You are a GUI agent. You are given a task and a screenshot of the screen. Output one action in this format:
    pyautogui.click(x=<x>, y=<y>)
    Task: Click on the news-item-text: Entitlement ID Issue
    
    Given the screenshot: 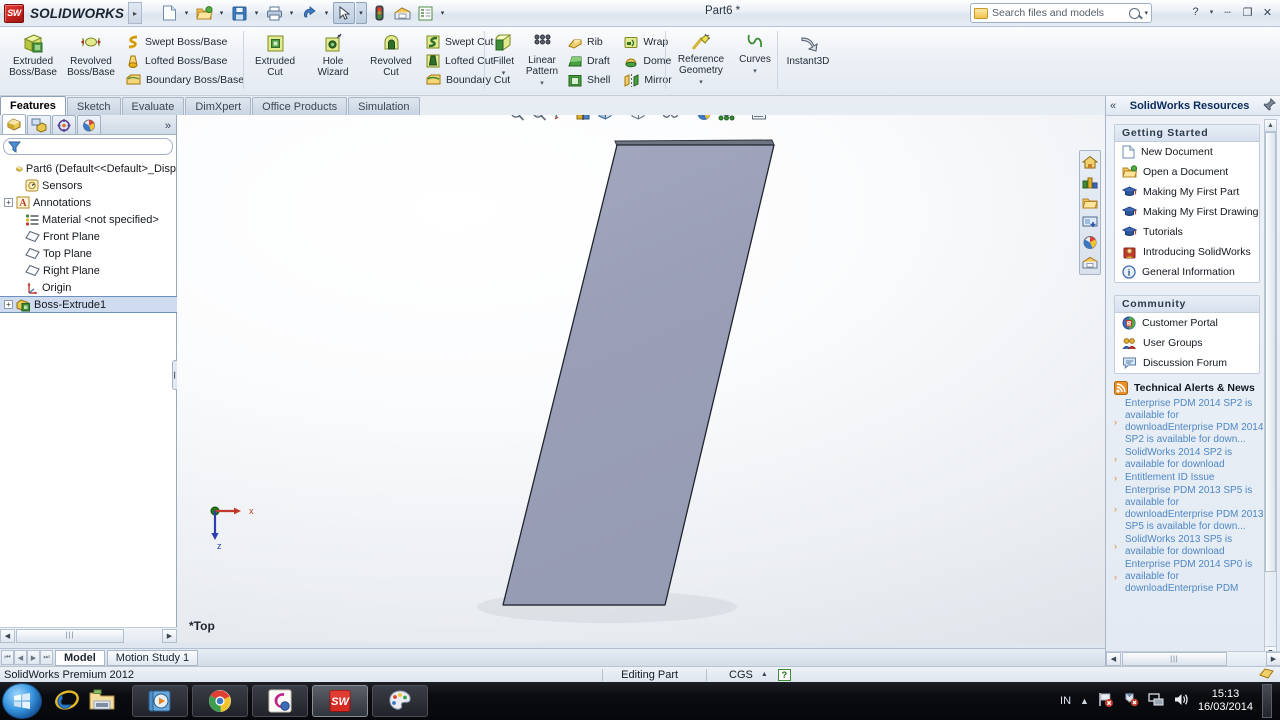 What is the action you would take?
    pyautogui.click(x=1169, y=478)
    